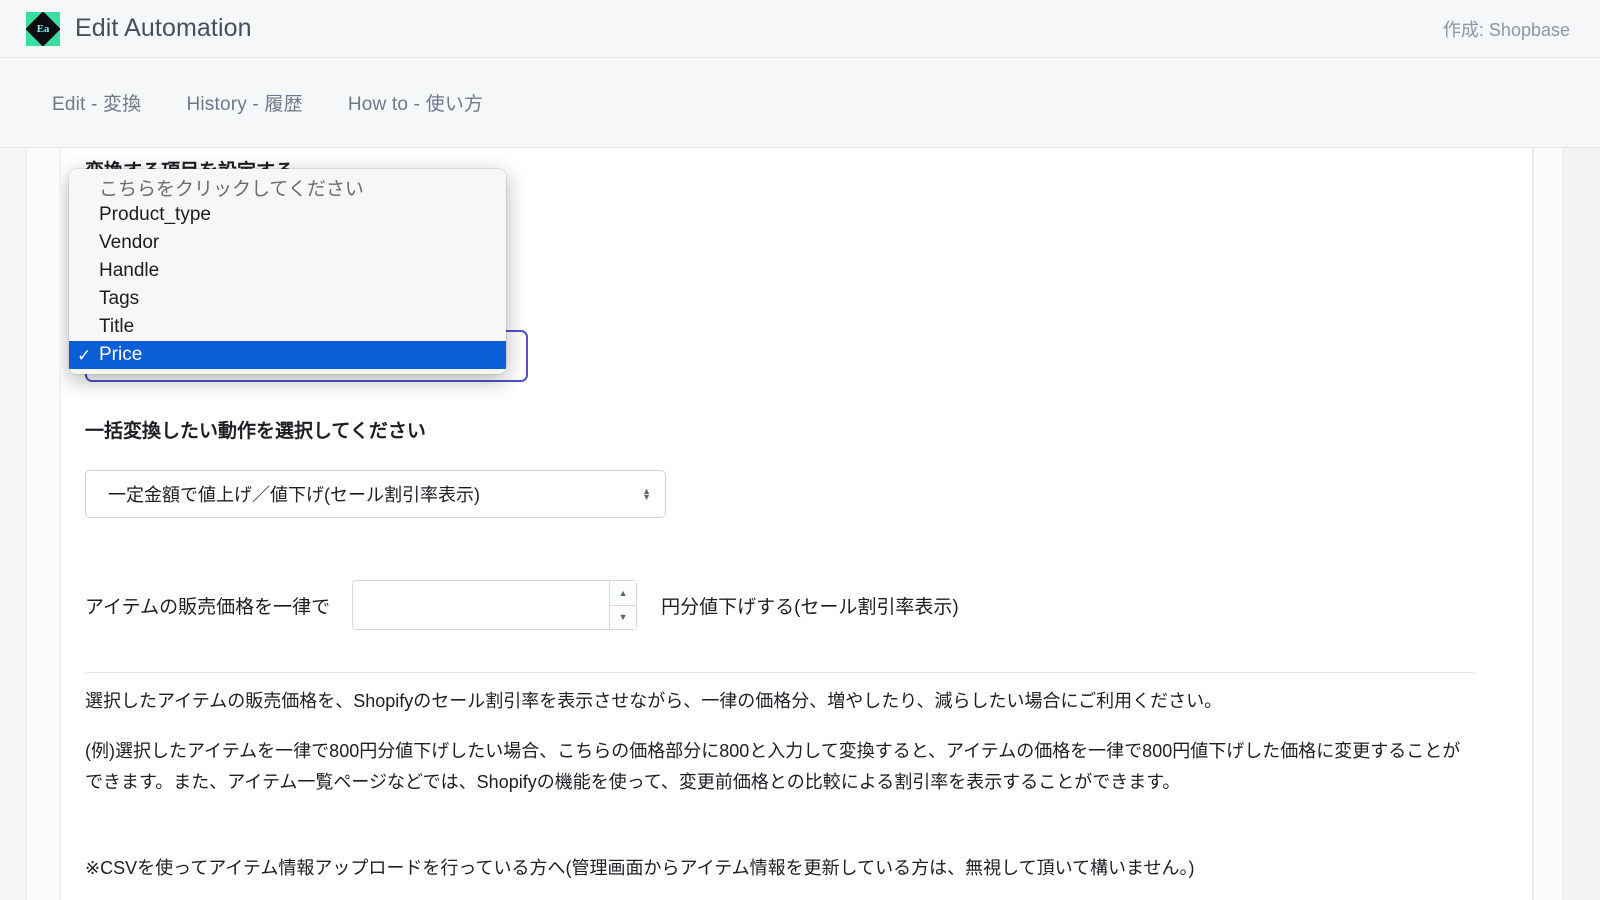 This screenshot has height=900, width=1600. I want to click on checkmark-icon: ✓, so click(84, 355).